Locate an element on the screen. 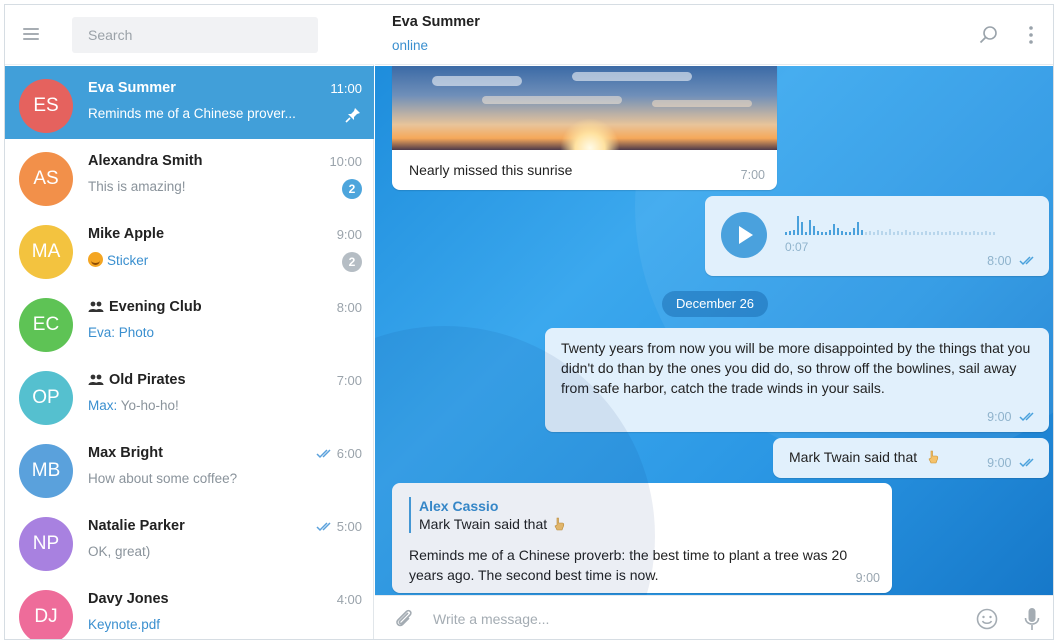 This screenshot has width=1057, height=642. chat-header: Eva Summer online is located at coordinates (714, 35).